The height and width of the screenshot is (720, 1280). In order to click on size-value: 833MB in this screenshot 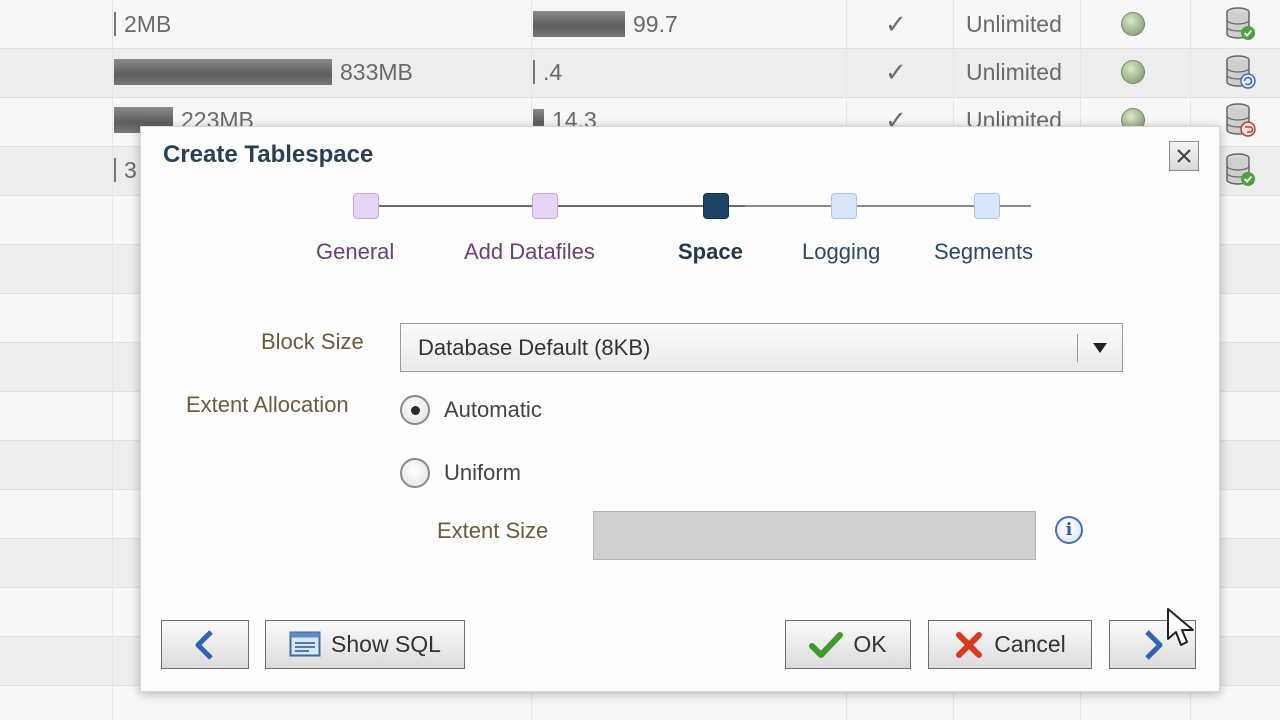, I will do `click(376, 71)`.